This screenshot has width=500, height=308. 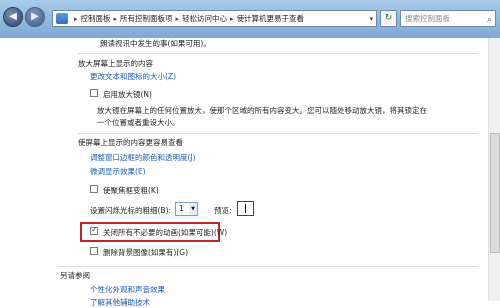 I want to click on section-heading-see-also: 另请参阅, so click(x=75, y=275).